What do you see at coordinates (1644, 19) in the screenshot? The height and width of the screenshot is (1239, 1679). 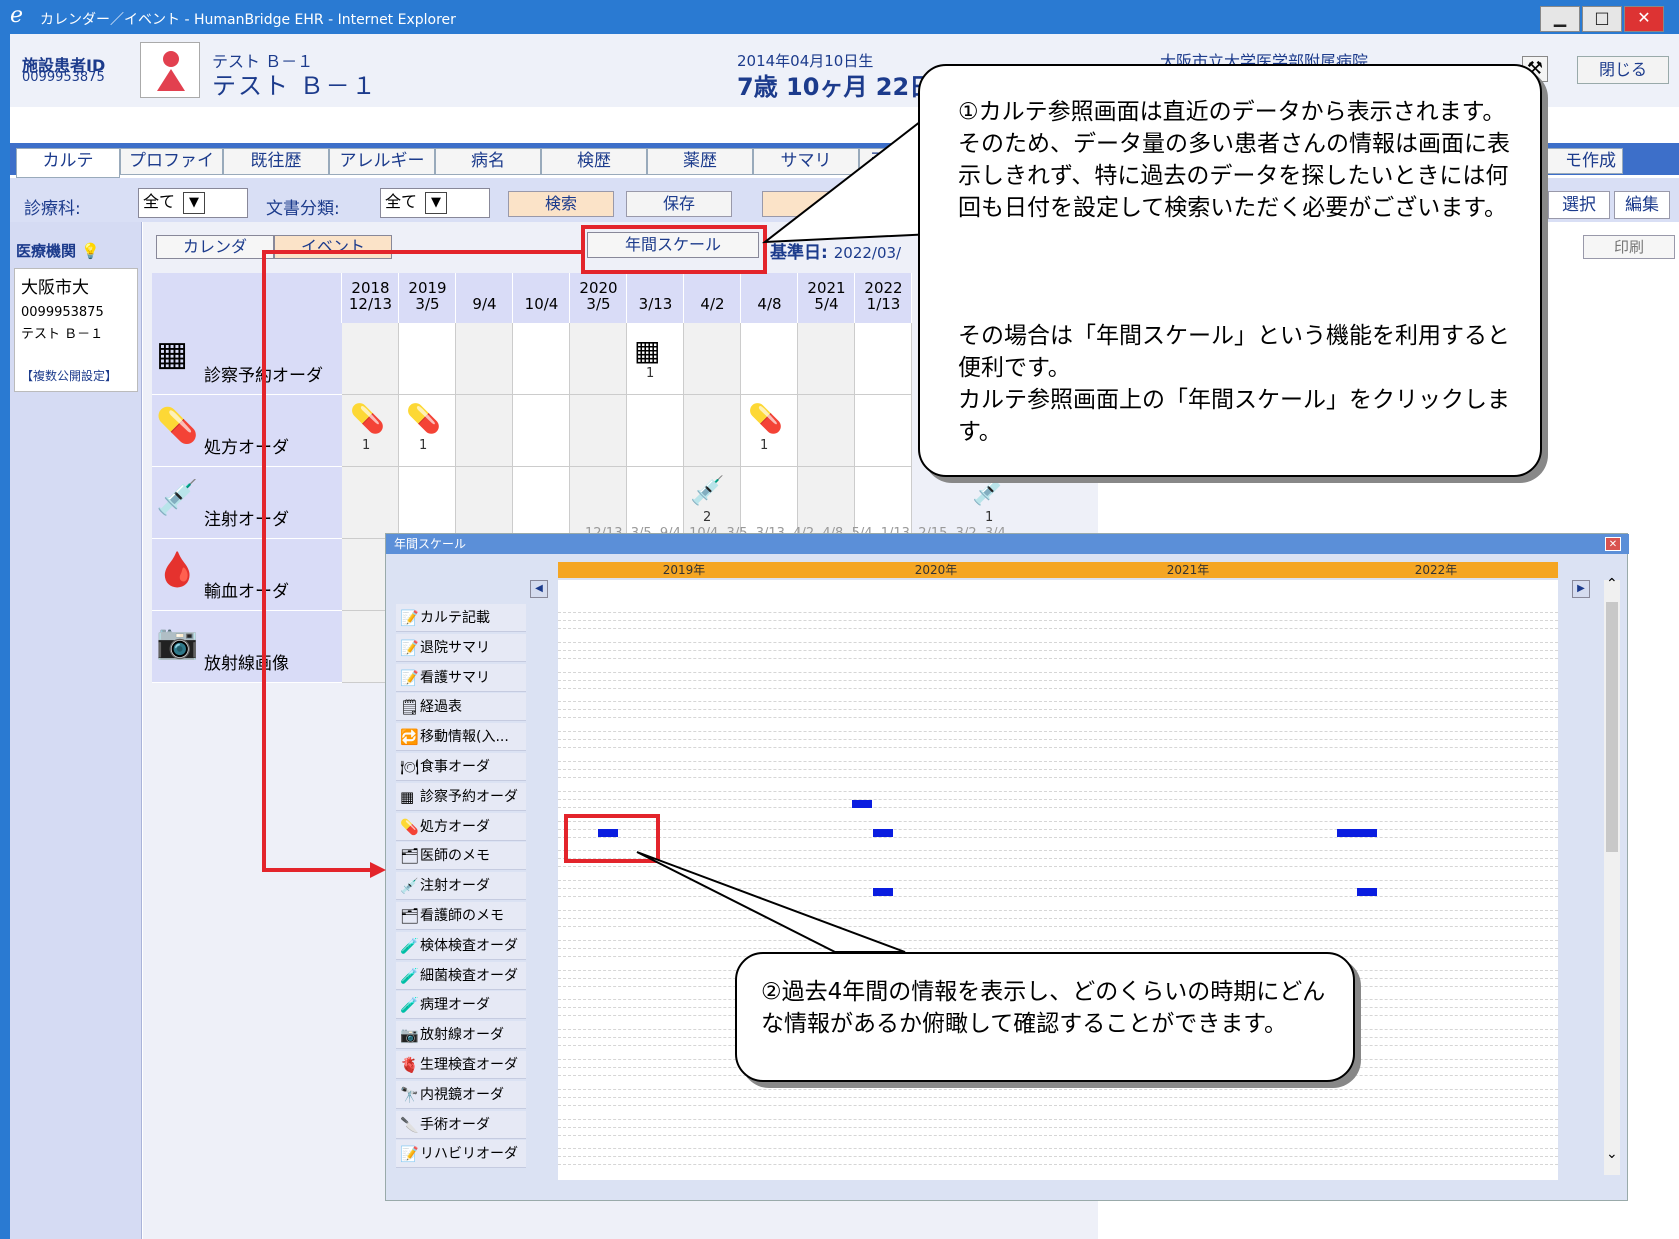 I see `window-close-button: ✕` at bounding box center [1644, 19].